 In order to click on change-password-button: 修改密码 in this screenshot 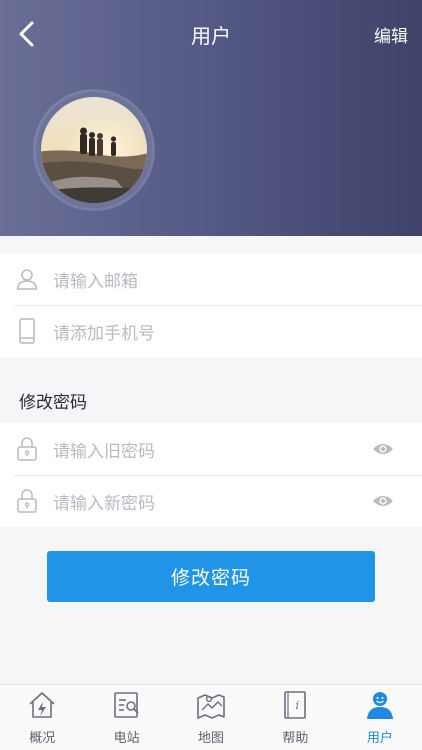, I will do `click(211, 576)`.